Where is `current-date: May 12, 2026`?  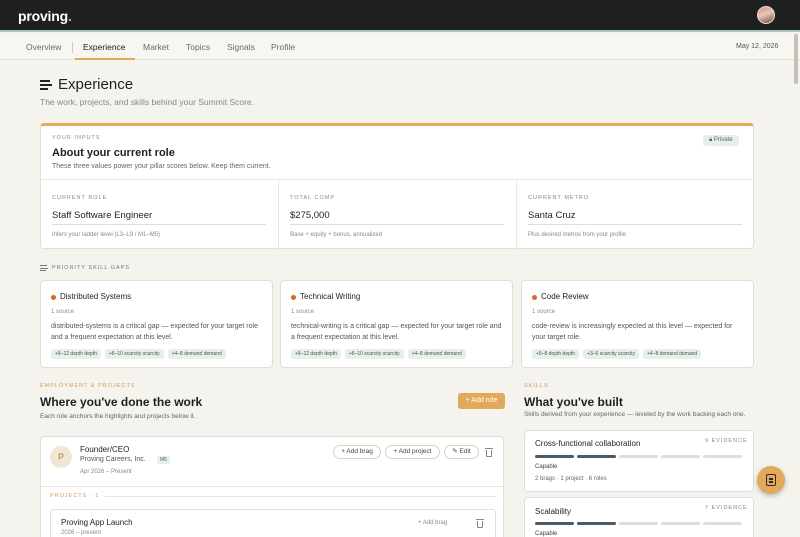
current-date: May 12, 2026 is located at coordinates (757, 46).